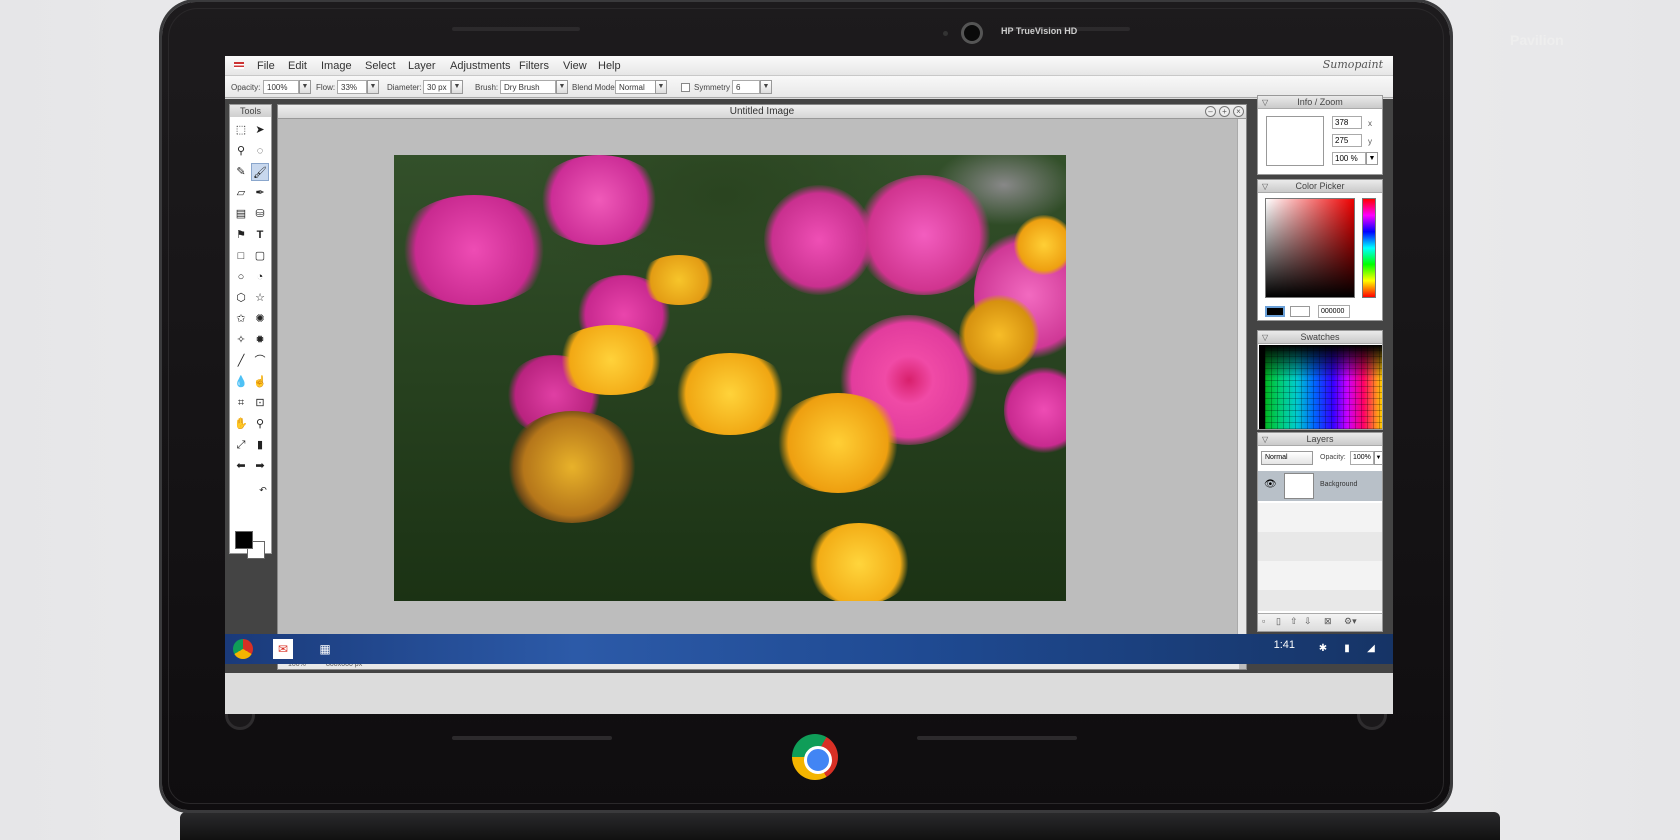 This screenshot has width=1680, height=840. Describe the element at coordinates (1284, 645) in the screenshot. I see `taskbar-clock: 1:41` at that location.